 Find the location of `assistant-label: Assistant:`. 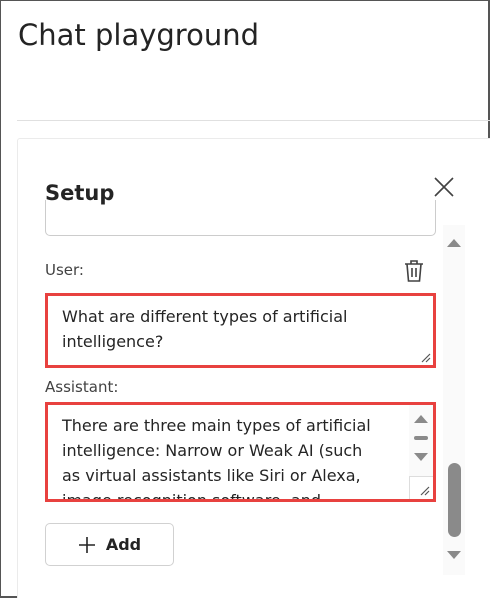

assistant-label: Assistant: is located at coordinates (82, 387).